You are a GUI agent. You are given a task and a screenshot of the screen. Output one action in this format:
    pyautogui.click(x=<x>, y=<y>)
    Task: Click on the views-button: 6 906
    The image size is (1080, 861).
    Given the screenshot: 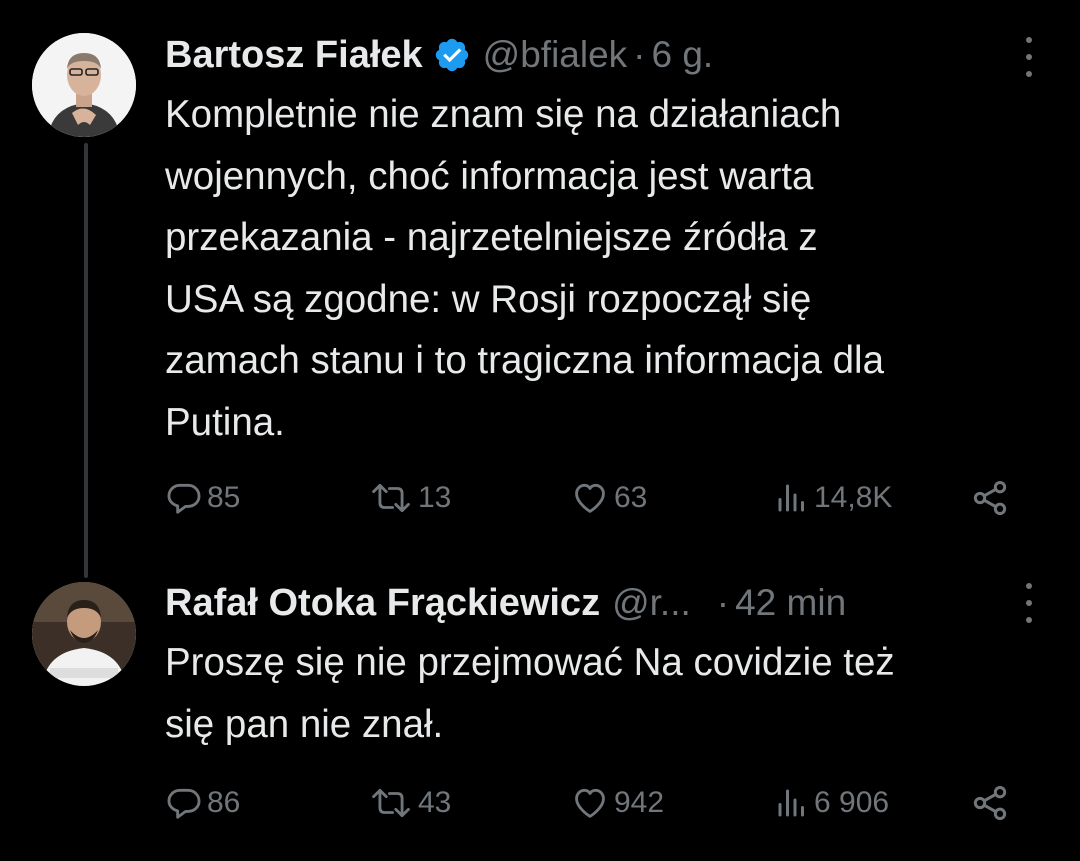 What is the action you would take?
    pyautogui.click(x=831, y=803)
    